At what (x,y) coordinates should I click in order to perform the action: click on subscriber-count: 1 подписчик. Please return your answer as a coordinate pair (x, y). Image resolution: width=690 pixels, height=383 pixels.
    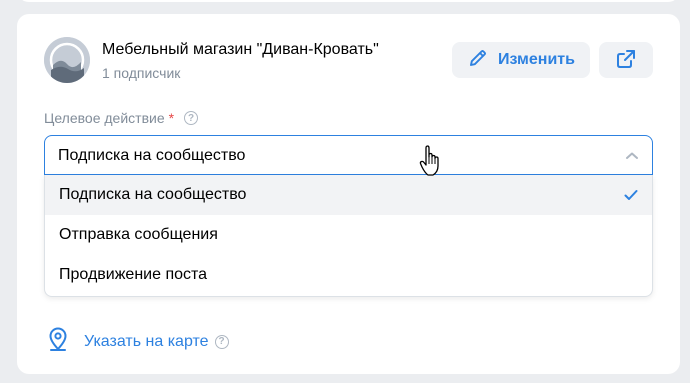
    Looking at the image, I should click on (141, 73).